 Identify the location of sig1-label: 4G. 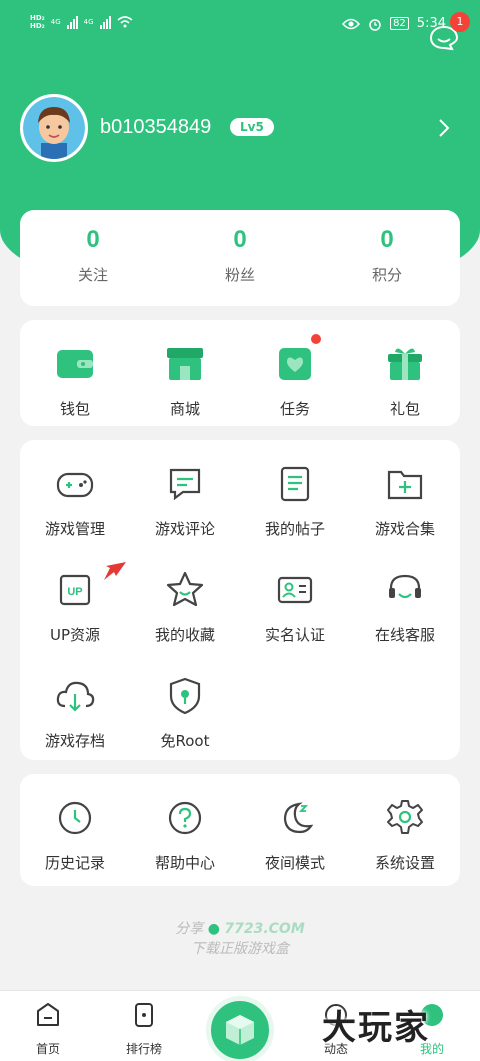
(55, 22).